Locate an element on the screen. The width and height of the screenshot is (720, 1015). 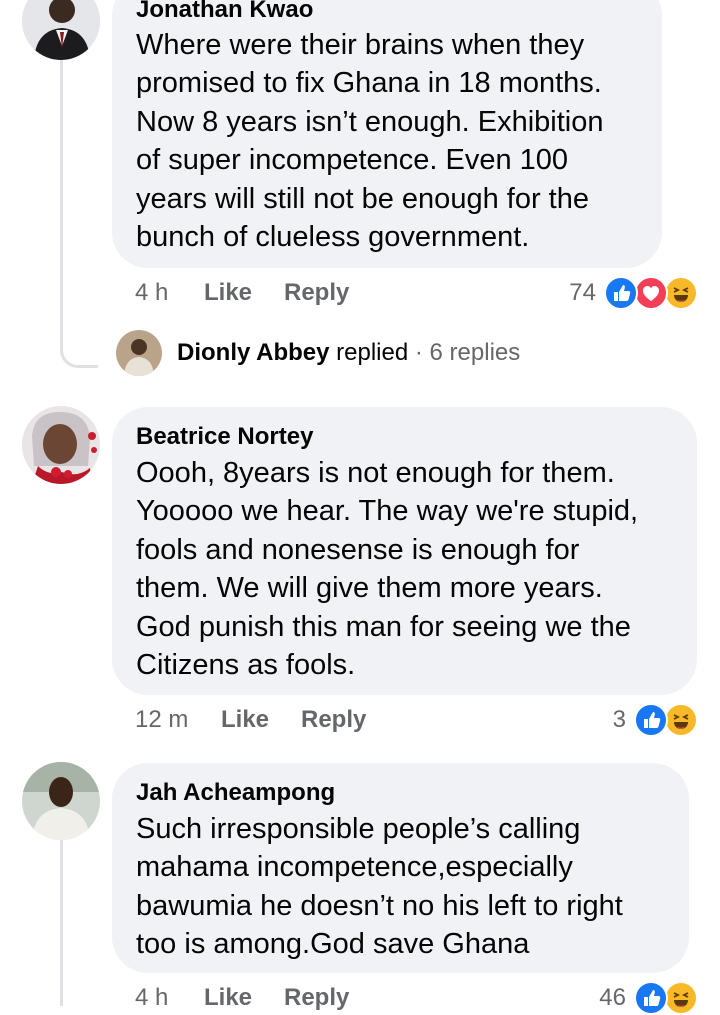
comment-author: Beatrice Nortey is located at coordinates (224, 437).